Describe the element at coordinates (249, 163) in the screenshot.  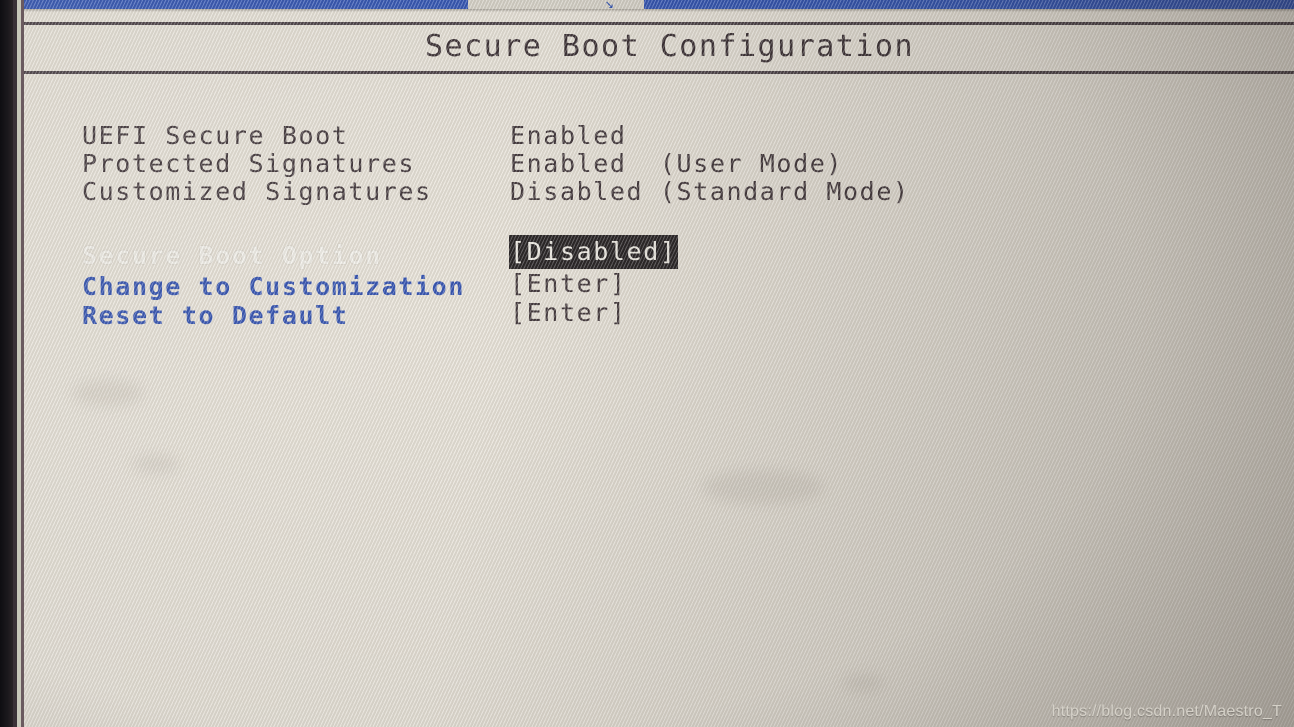
I see `status-row-label-protected-signatures: Protected Signatures` at that location.